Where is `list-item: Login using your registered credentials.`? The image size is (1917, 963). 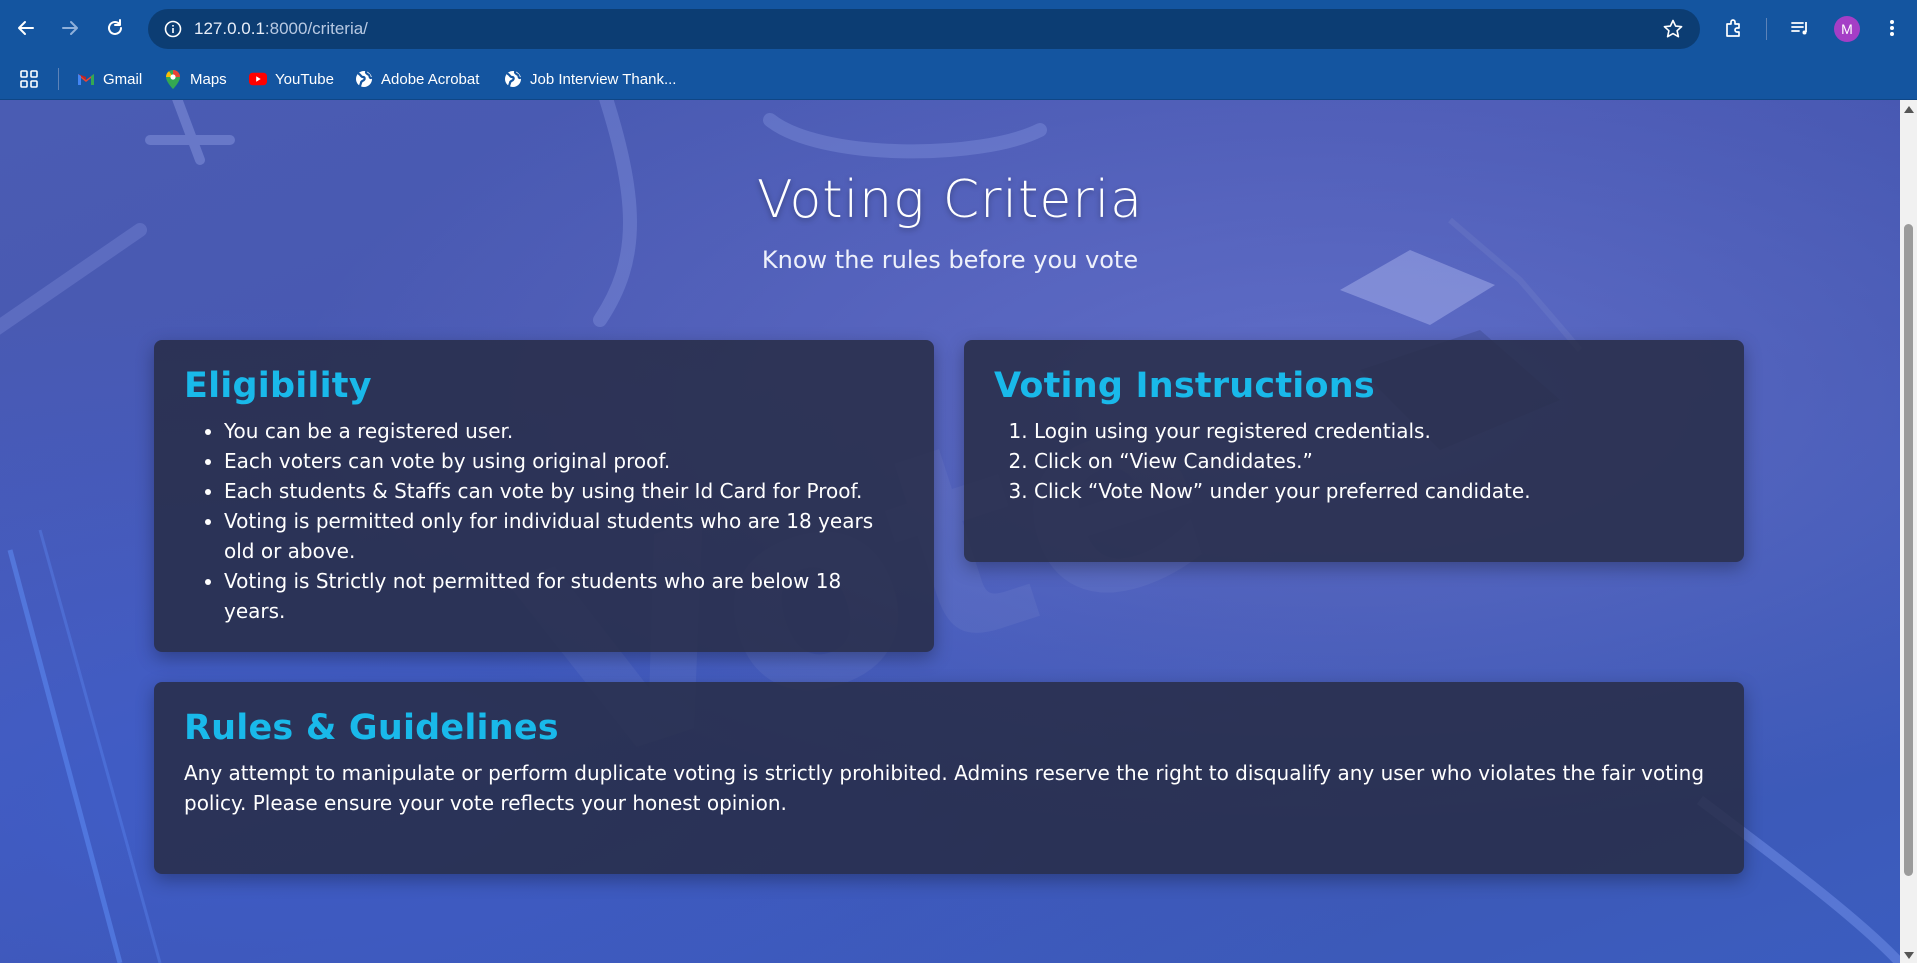 list-item: Login using your registered credentials. is located at coordinates (1374, 431).